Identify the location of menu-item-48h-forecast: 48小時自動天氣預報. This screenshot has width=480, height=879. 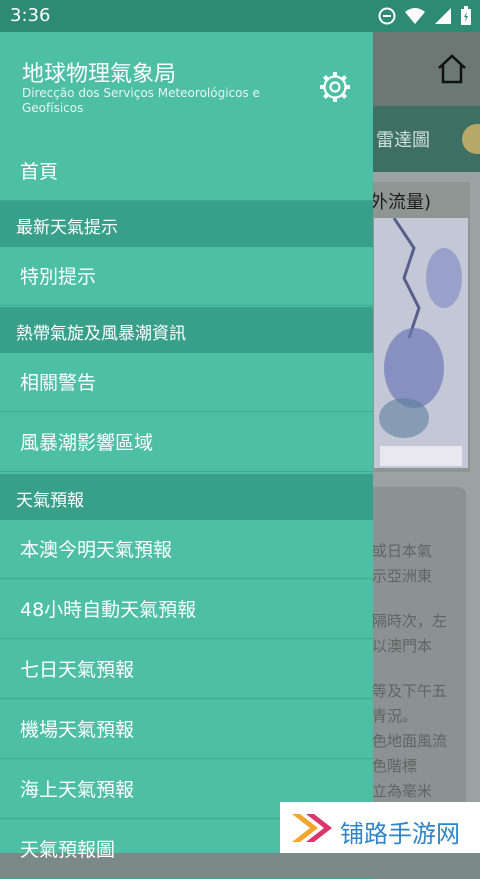
(186, 609).